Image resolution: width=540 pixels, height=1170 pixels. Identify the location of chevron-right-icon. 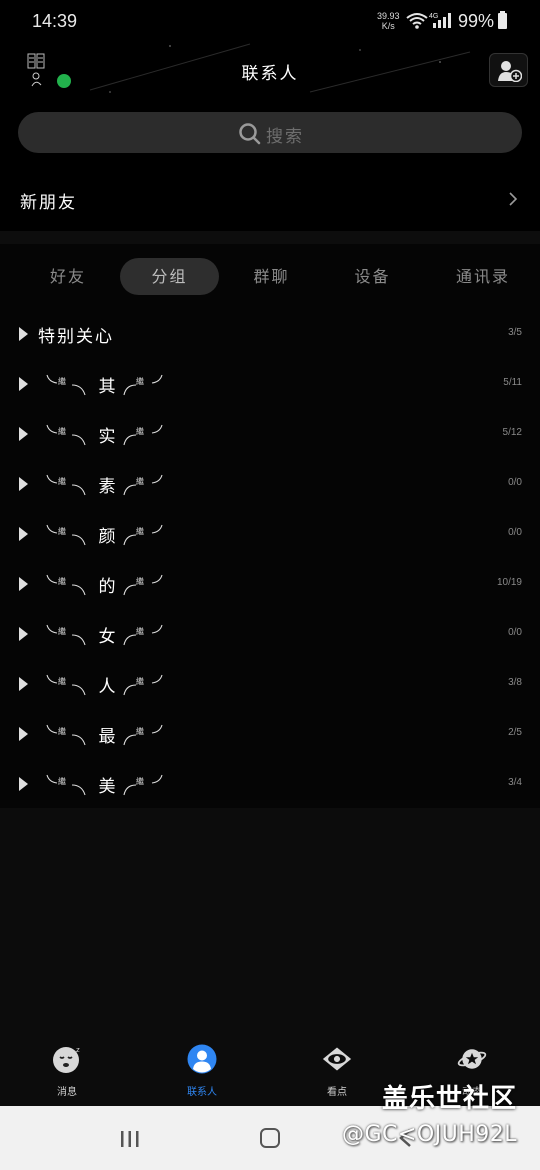
(513, 199).